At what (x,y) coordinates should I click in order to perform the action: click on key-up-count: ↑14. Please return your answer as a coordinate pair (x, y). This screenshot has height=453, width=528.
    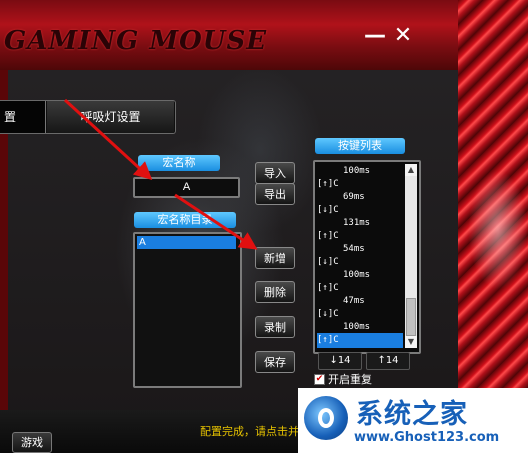
    Looking at the image, I should click on (388, 361).